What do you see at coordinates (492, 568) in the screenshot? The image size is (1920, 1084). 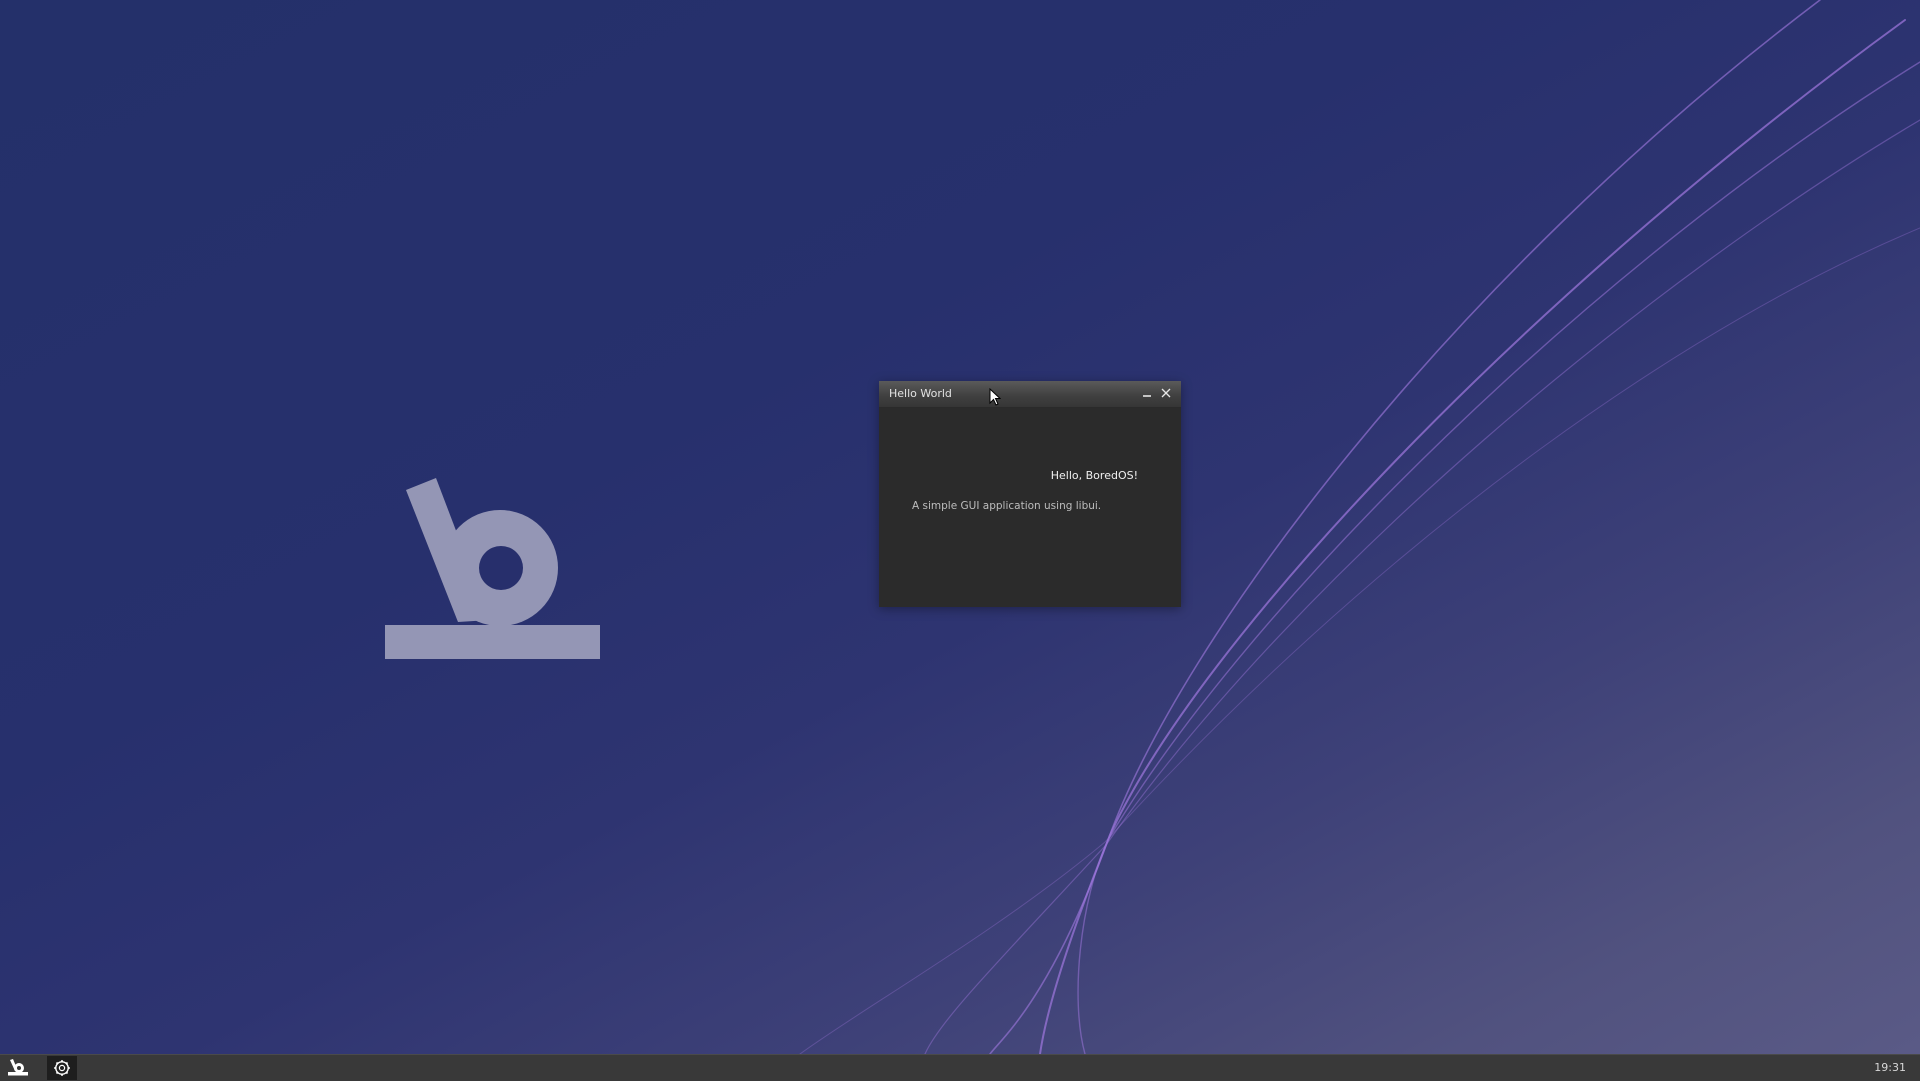 I see `boredos-logo-icon` at bounding box center [492, 568].